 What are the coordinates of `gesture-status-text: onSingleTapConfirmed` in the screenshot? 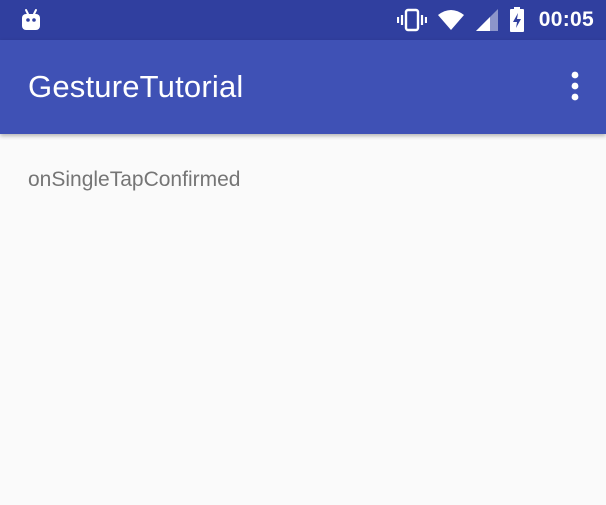 It's located at (134, 179).